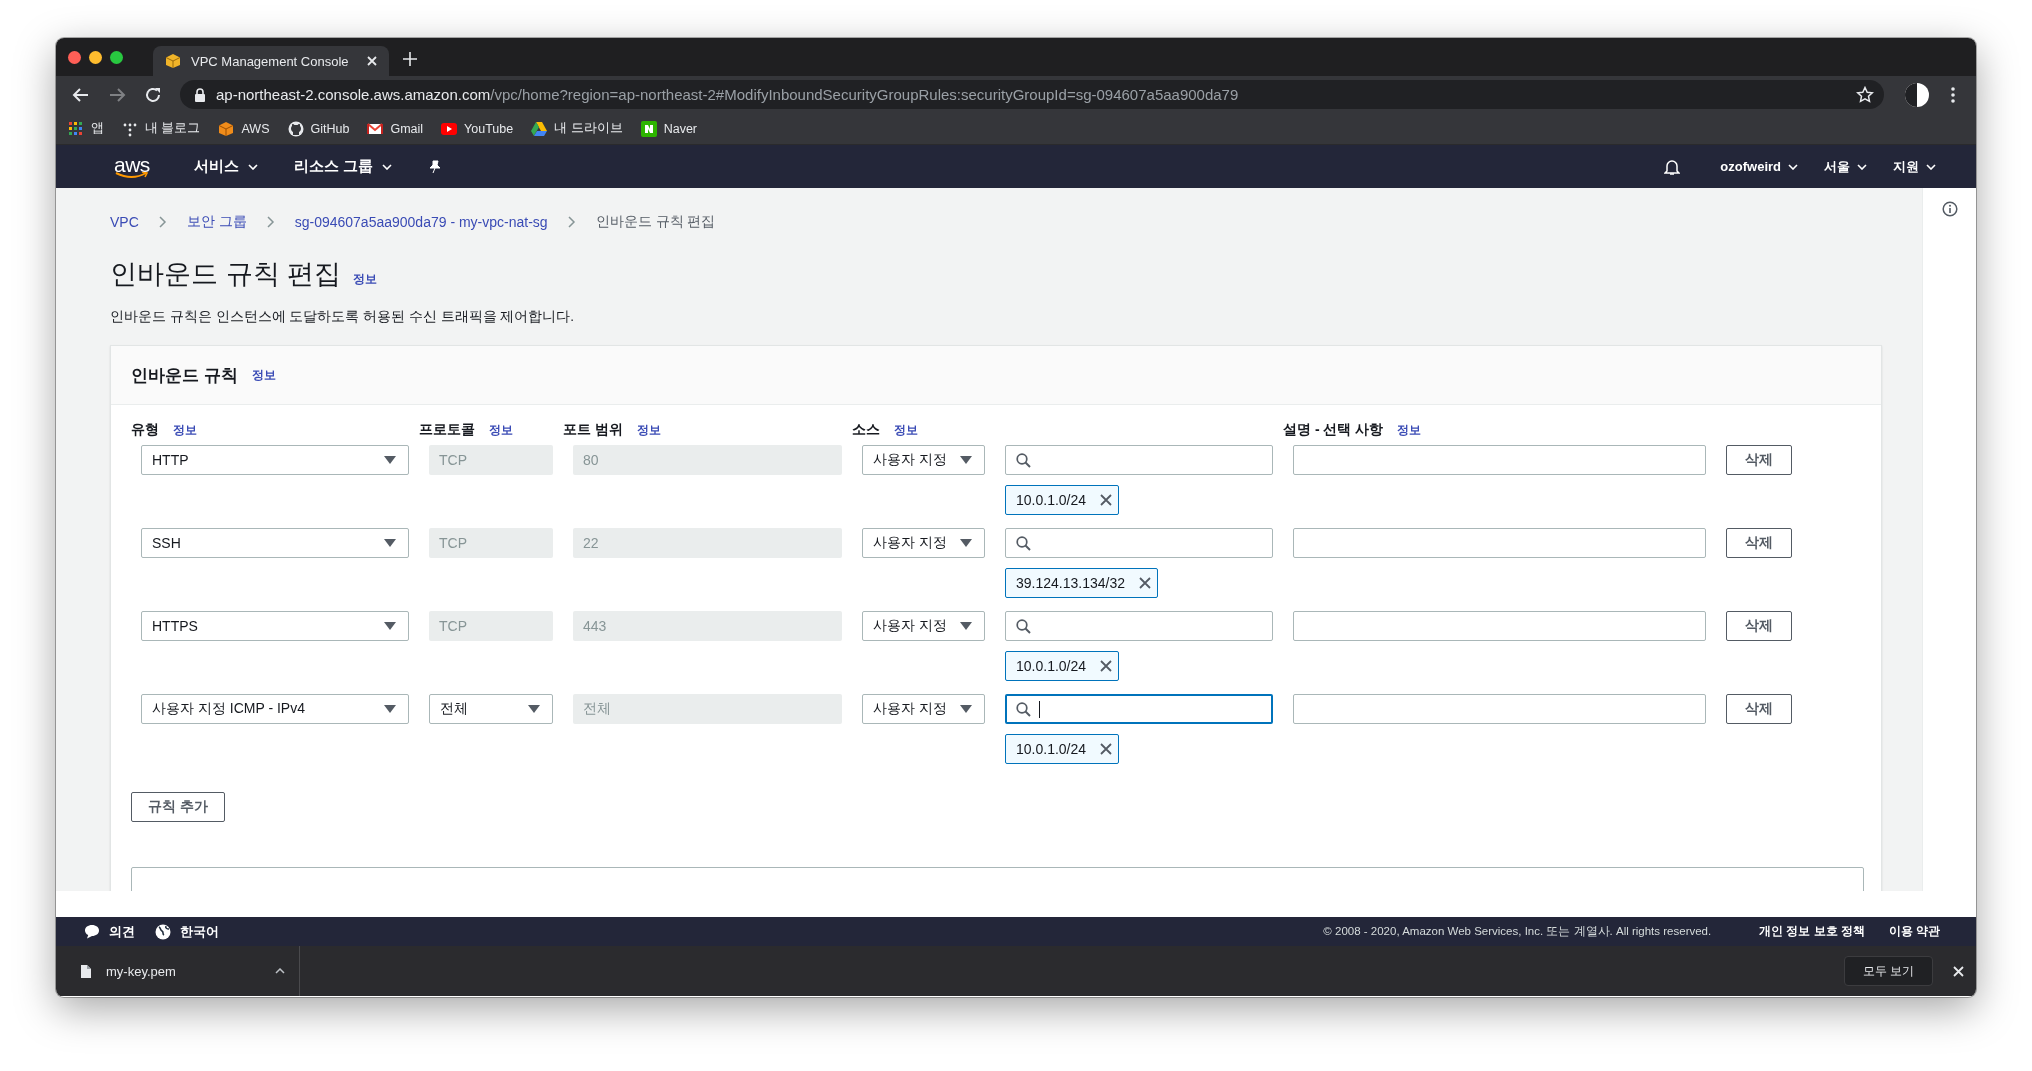 The height and width of the screenshot is (1071, 2032). I want to click on profile-avatar-icon, so click(1917, 94).